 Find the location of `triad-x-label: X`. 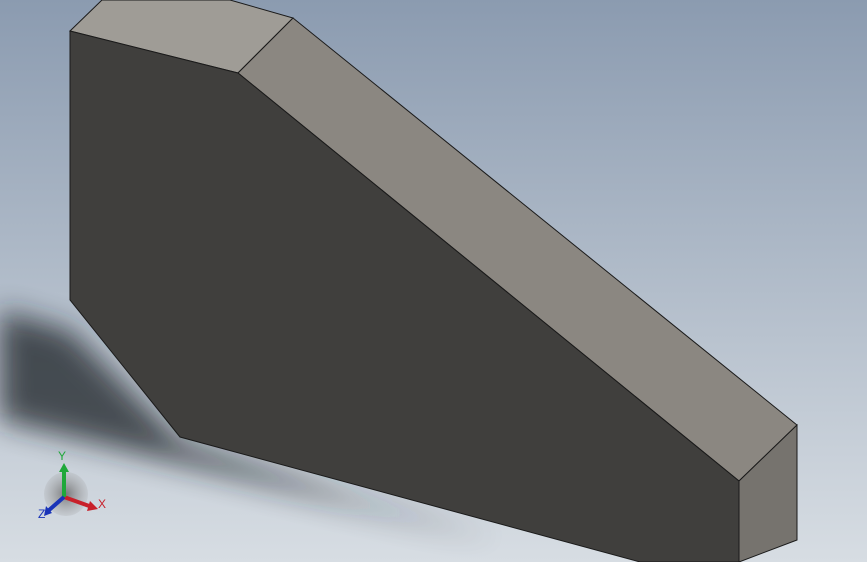

triad-x-label: X is located at coordinates (102, 504).